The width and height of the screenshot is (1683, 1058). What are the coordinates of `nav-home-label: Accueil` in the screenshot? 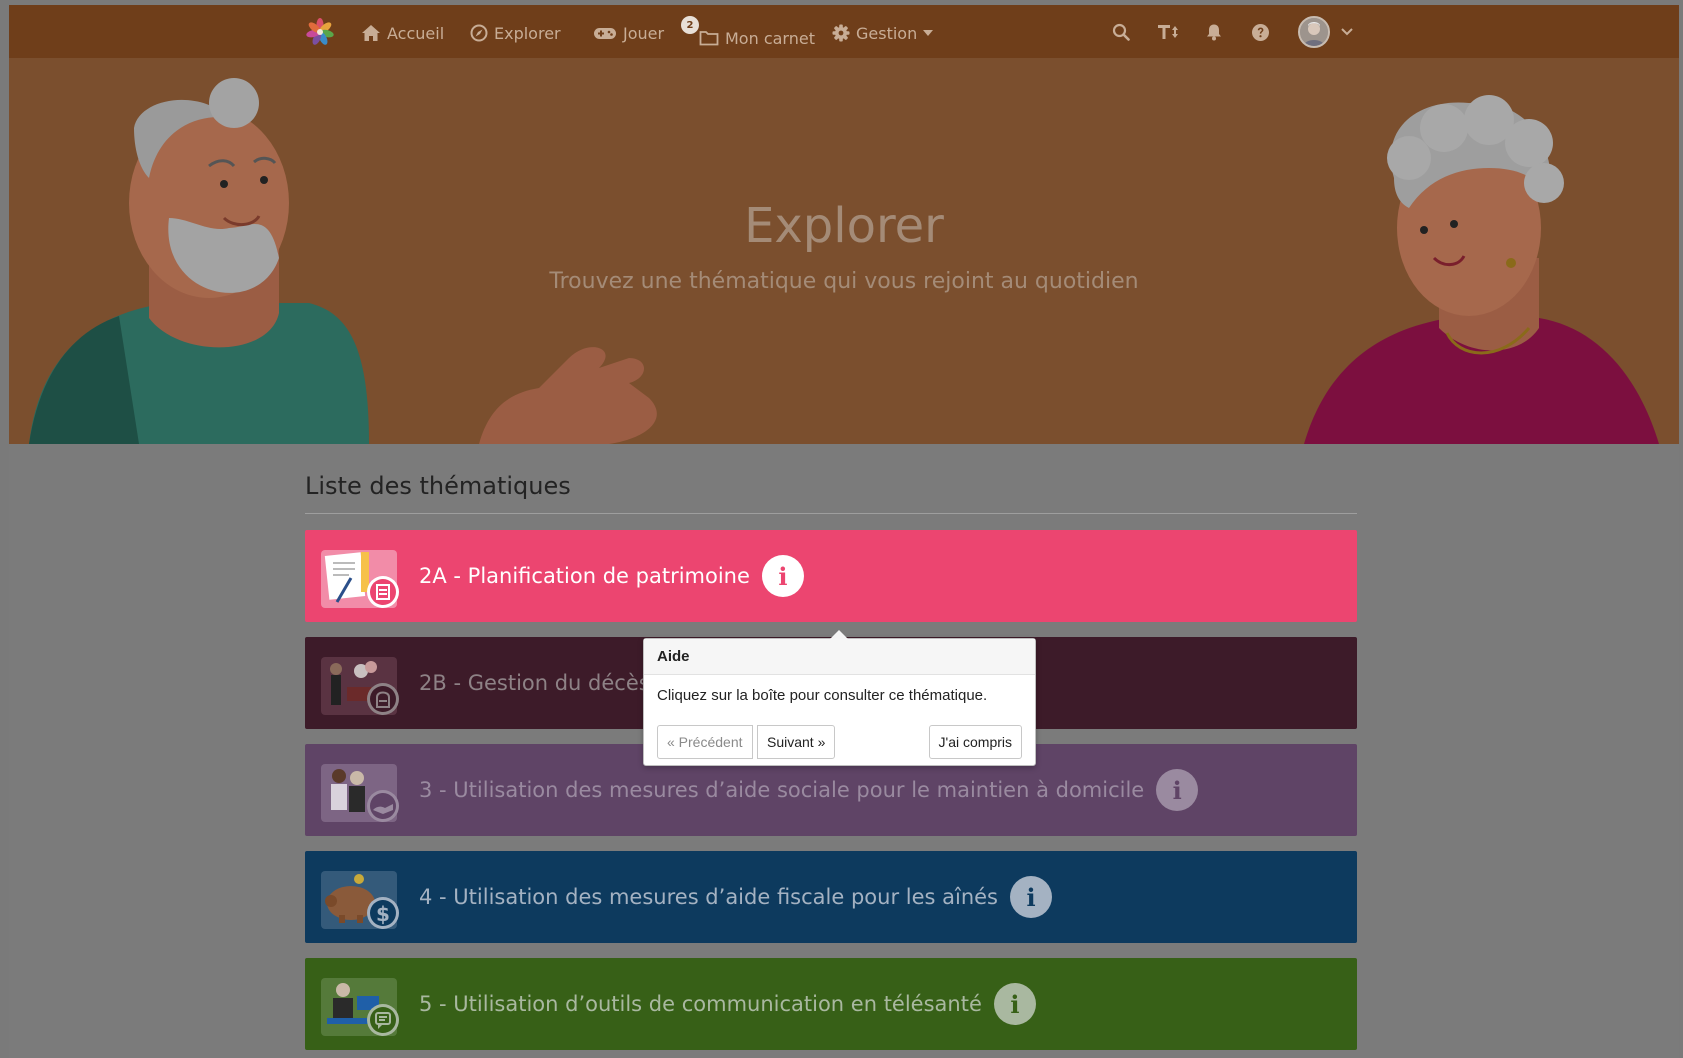 It's located at (416, 33).